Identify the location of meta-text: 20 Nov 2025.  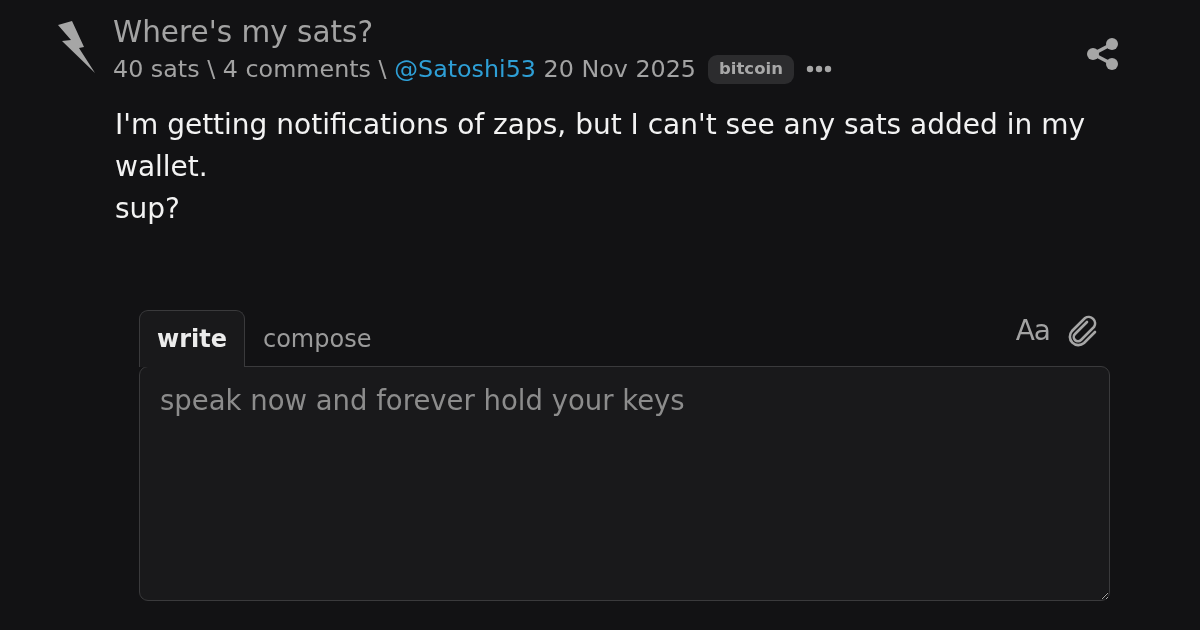
(619, 69).